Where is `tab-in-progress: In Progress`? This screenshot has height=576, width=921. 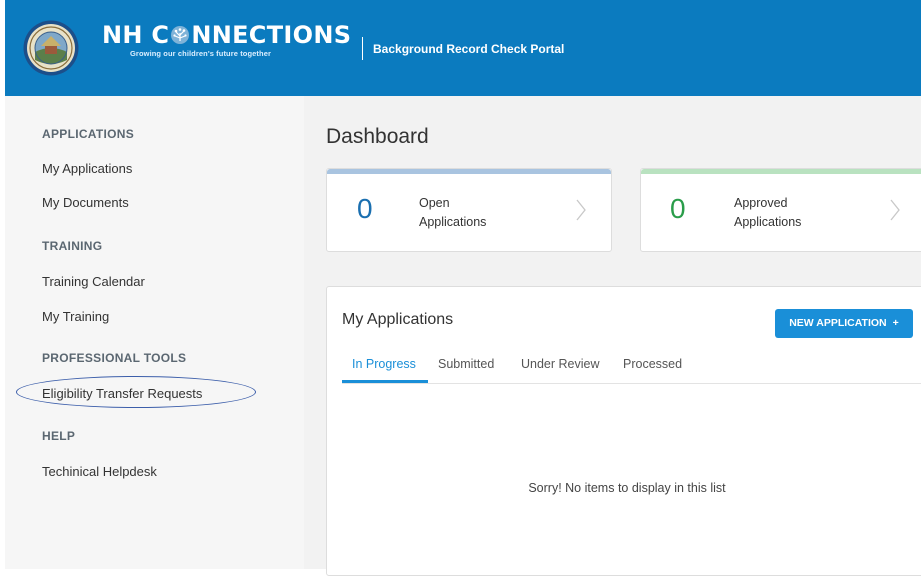
tab-in-progress: In Progress is located at coordinates (384, 364).